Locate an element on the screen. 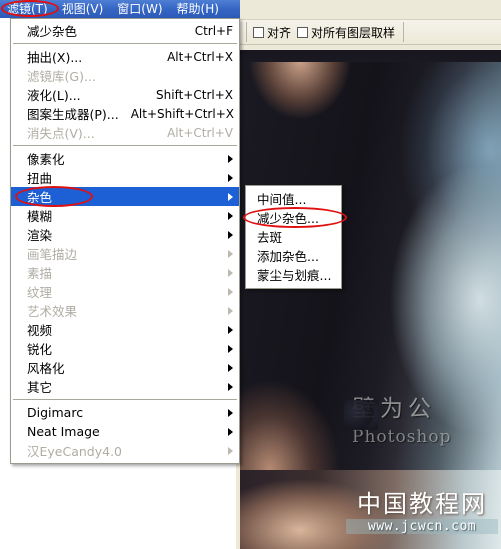 Image resolution: width=501 pixels, height=549 pixels. menubar-view: 视图(V) is located at coordinates (83, 9).